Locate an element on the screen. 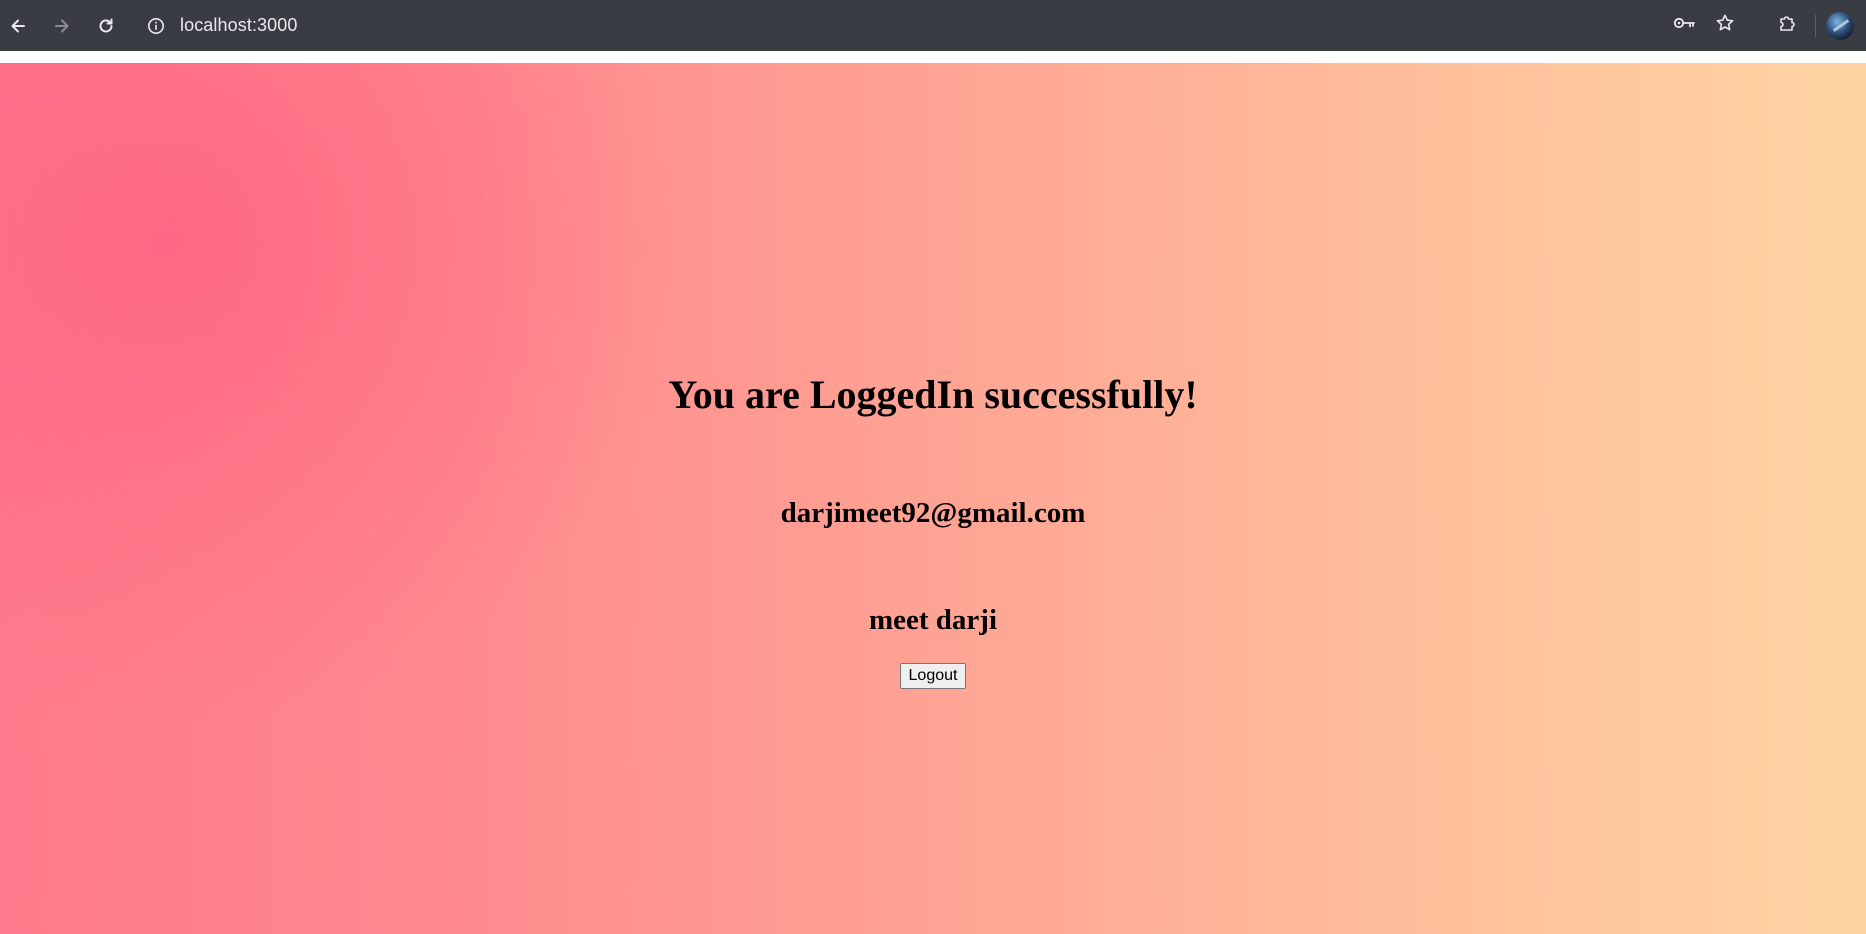 This screenshot has width=1866, height=934. back-button is located at coordinates (20, 26).